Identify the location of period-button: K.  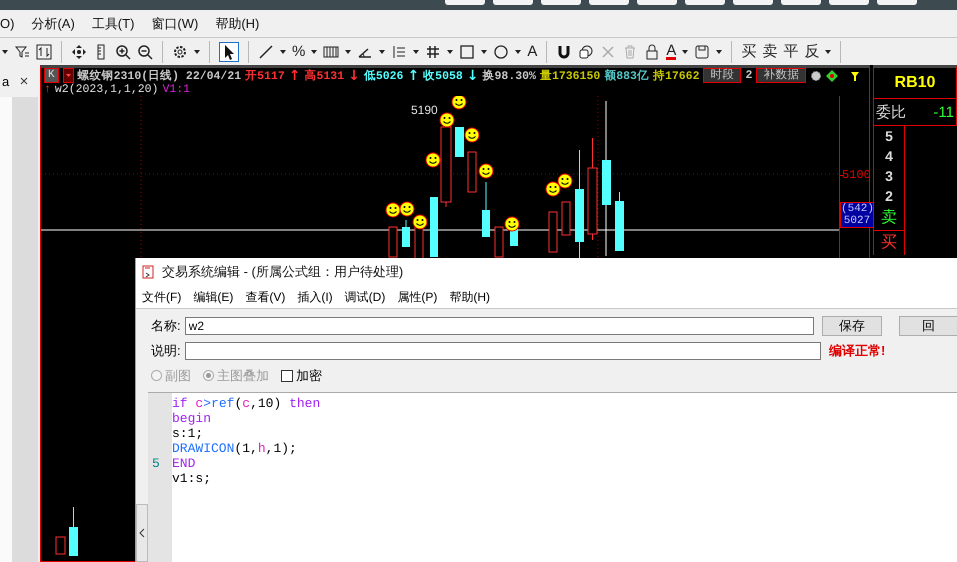
(51, 75).